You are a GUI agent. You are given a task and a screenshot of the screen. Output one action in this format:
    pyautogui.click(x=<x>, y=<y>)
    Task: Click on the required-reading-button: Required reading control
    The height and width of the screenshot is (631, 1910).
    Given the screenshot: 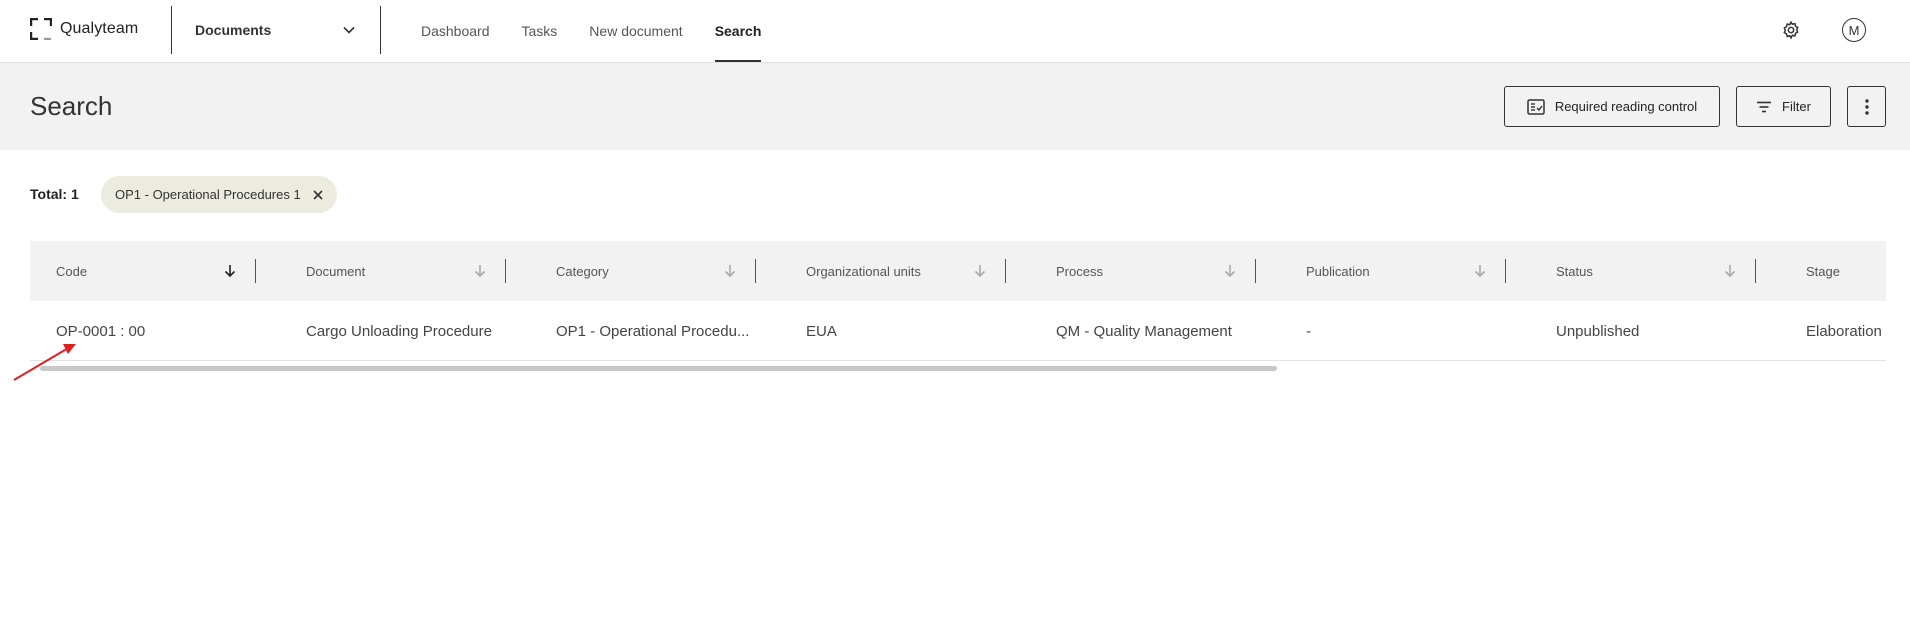 What is the action you would take?
    pyautogui.click(x=1612, y=106)
    